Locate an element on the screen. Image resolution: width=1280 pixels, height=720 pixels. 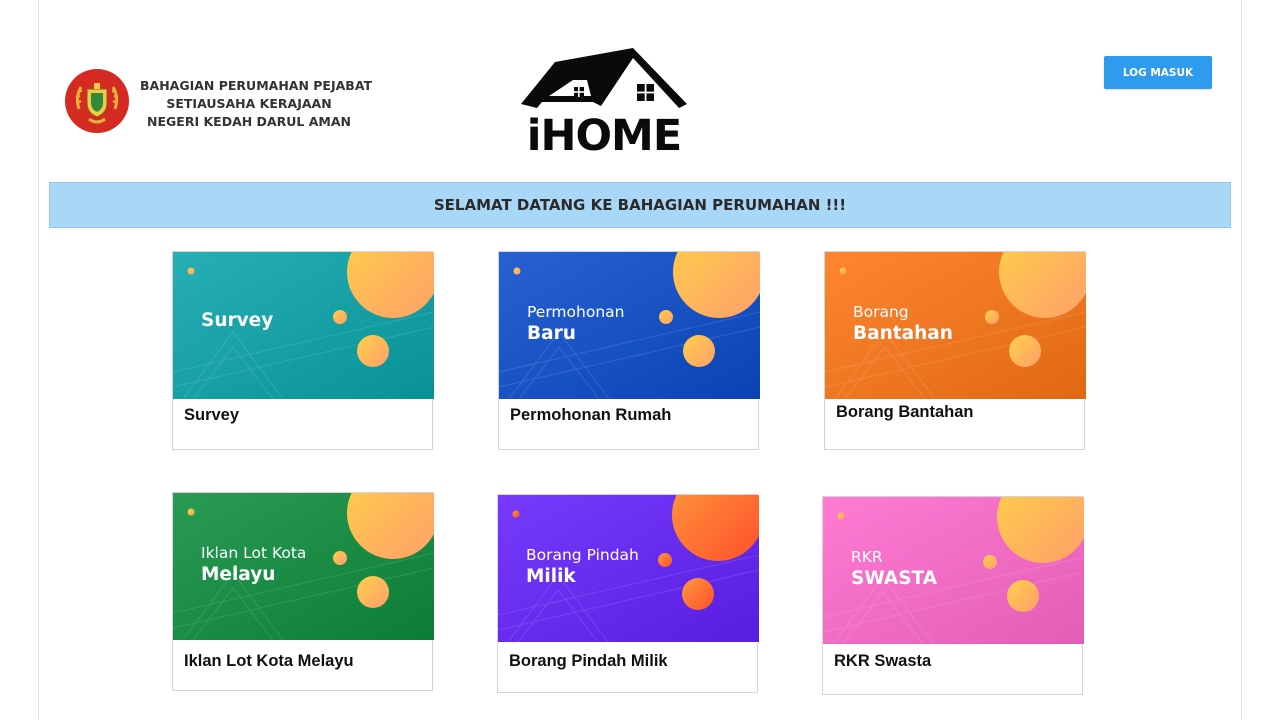
card-title-line2: SWASTA is located at coordinates (894, 578).